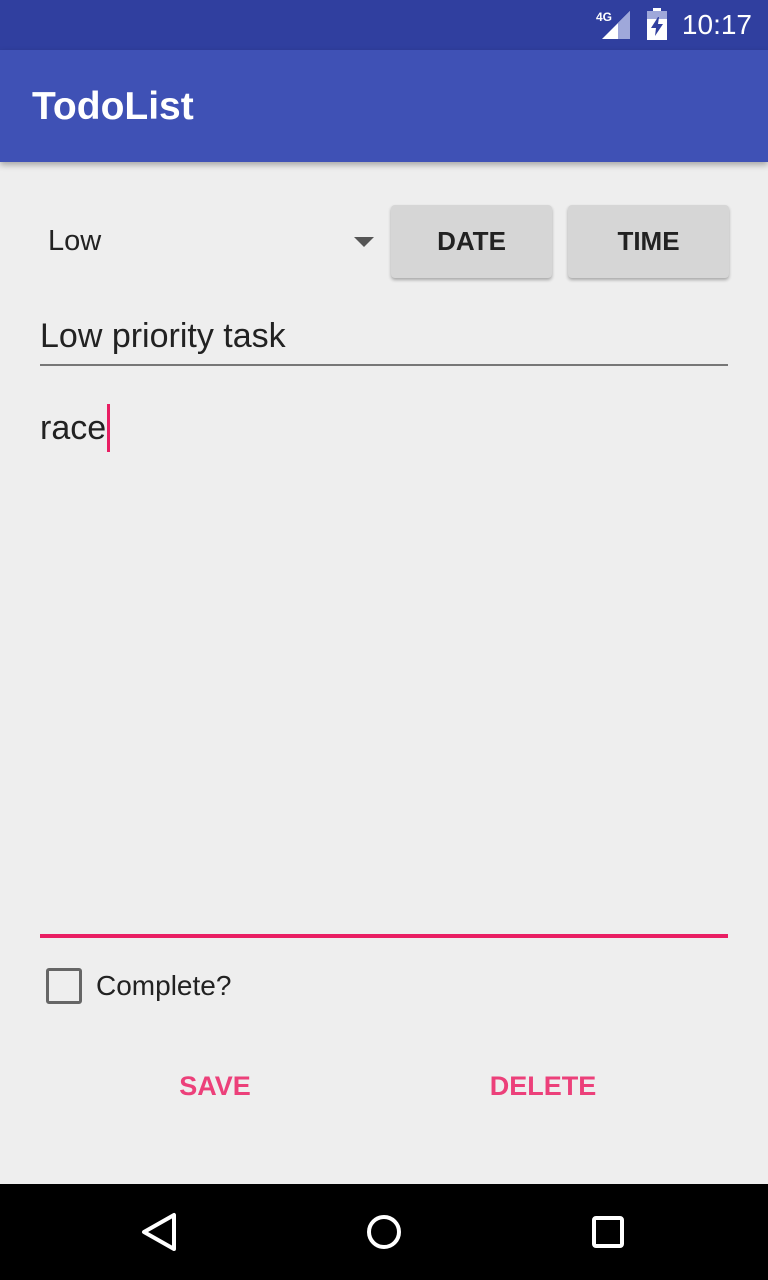 Image resolution: width=768 pixels, height=1280 pixels. I want to click on home-icon, so click(384, 1232).